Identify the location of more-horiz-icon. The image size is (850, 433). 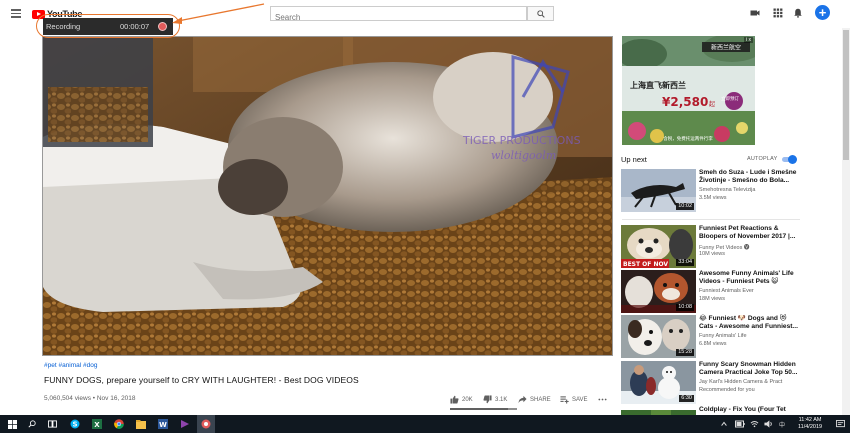
(602, 399).